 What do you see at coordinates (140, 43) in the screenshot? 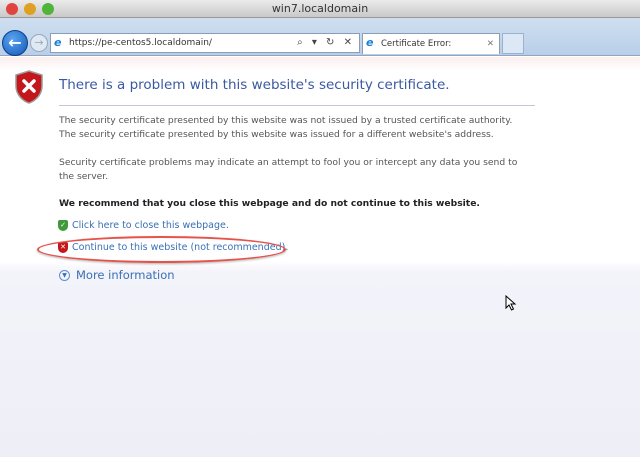
I see `url-text: https://pe-centos5.localdomain/` at bounding box center [140, 43].